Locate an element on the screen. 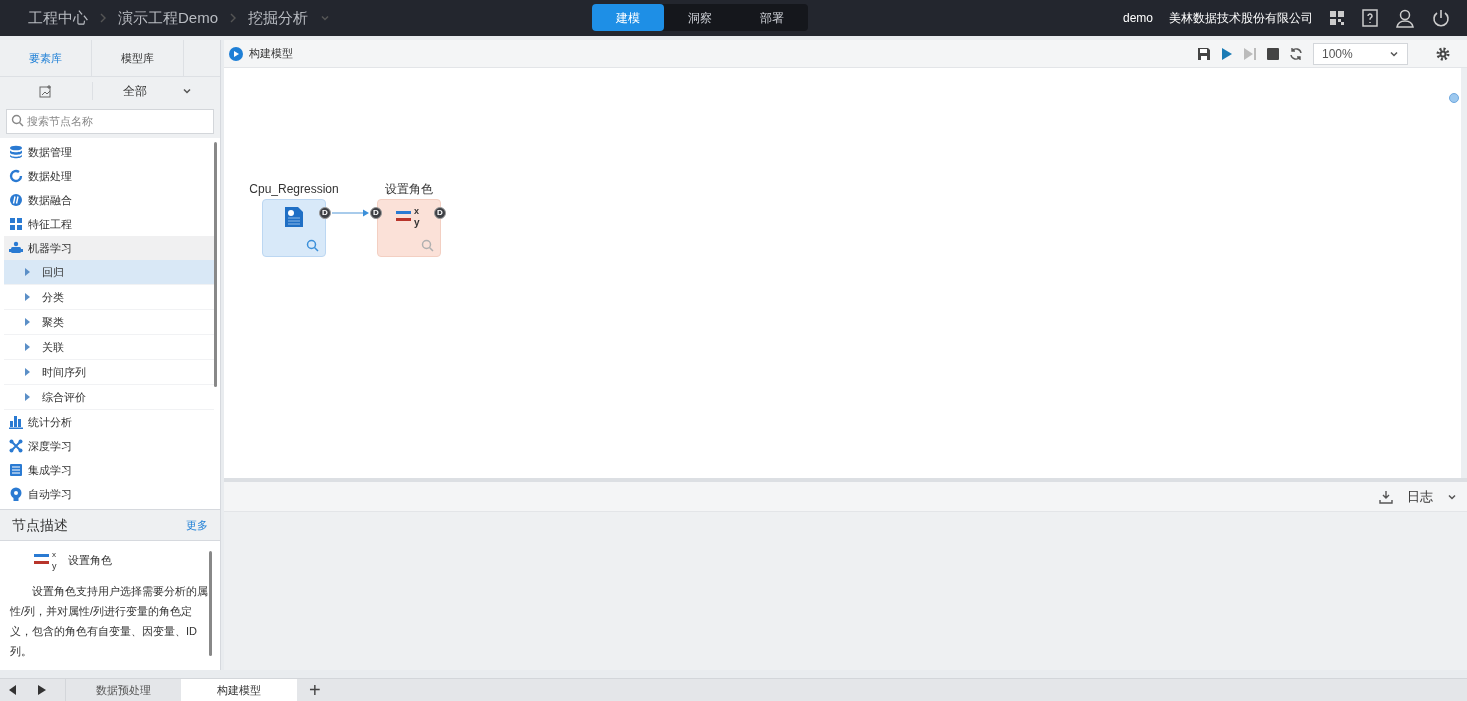  database-icon is located at coordinates (16, 152).